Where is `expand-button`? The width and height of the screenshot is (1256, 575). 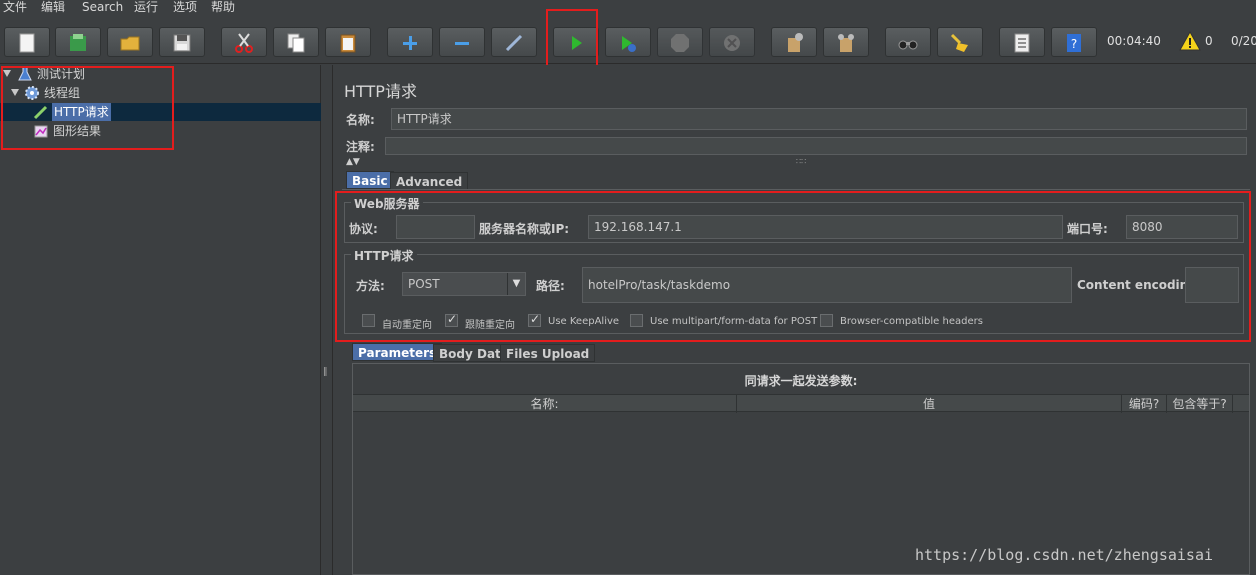 expand-button is located at coordinates (410, 42).